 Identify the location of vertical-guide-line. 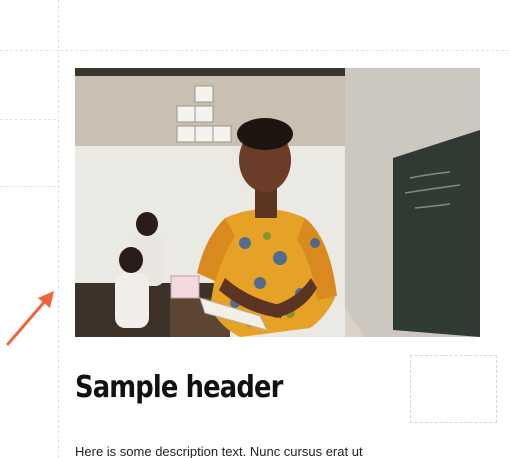
(58, 229).